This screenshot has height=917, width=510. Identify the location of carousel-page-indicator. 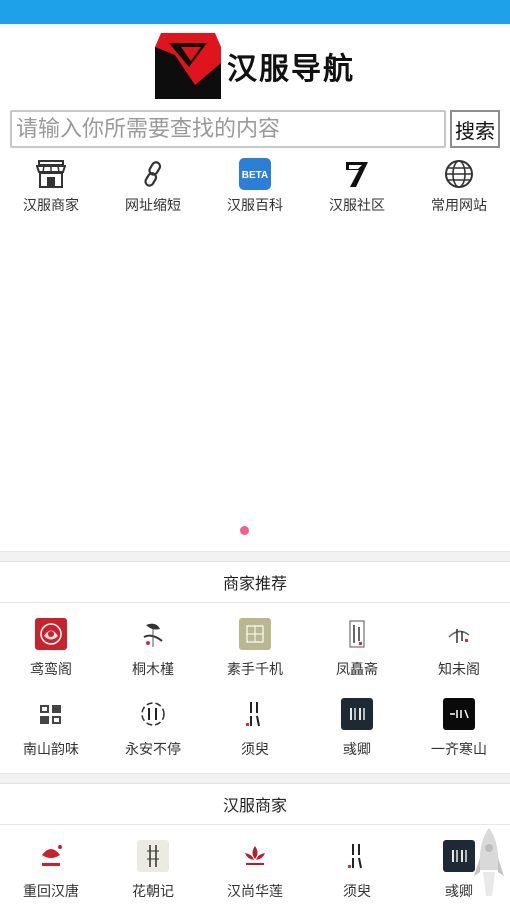
(244, 530).